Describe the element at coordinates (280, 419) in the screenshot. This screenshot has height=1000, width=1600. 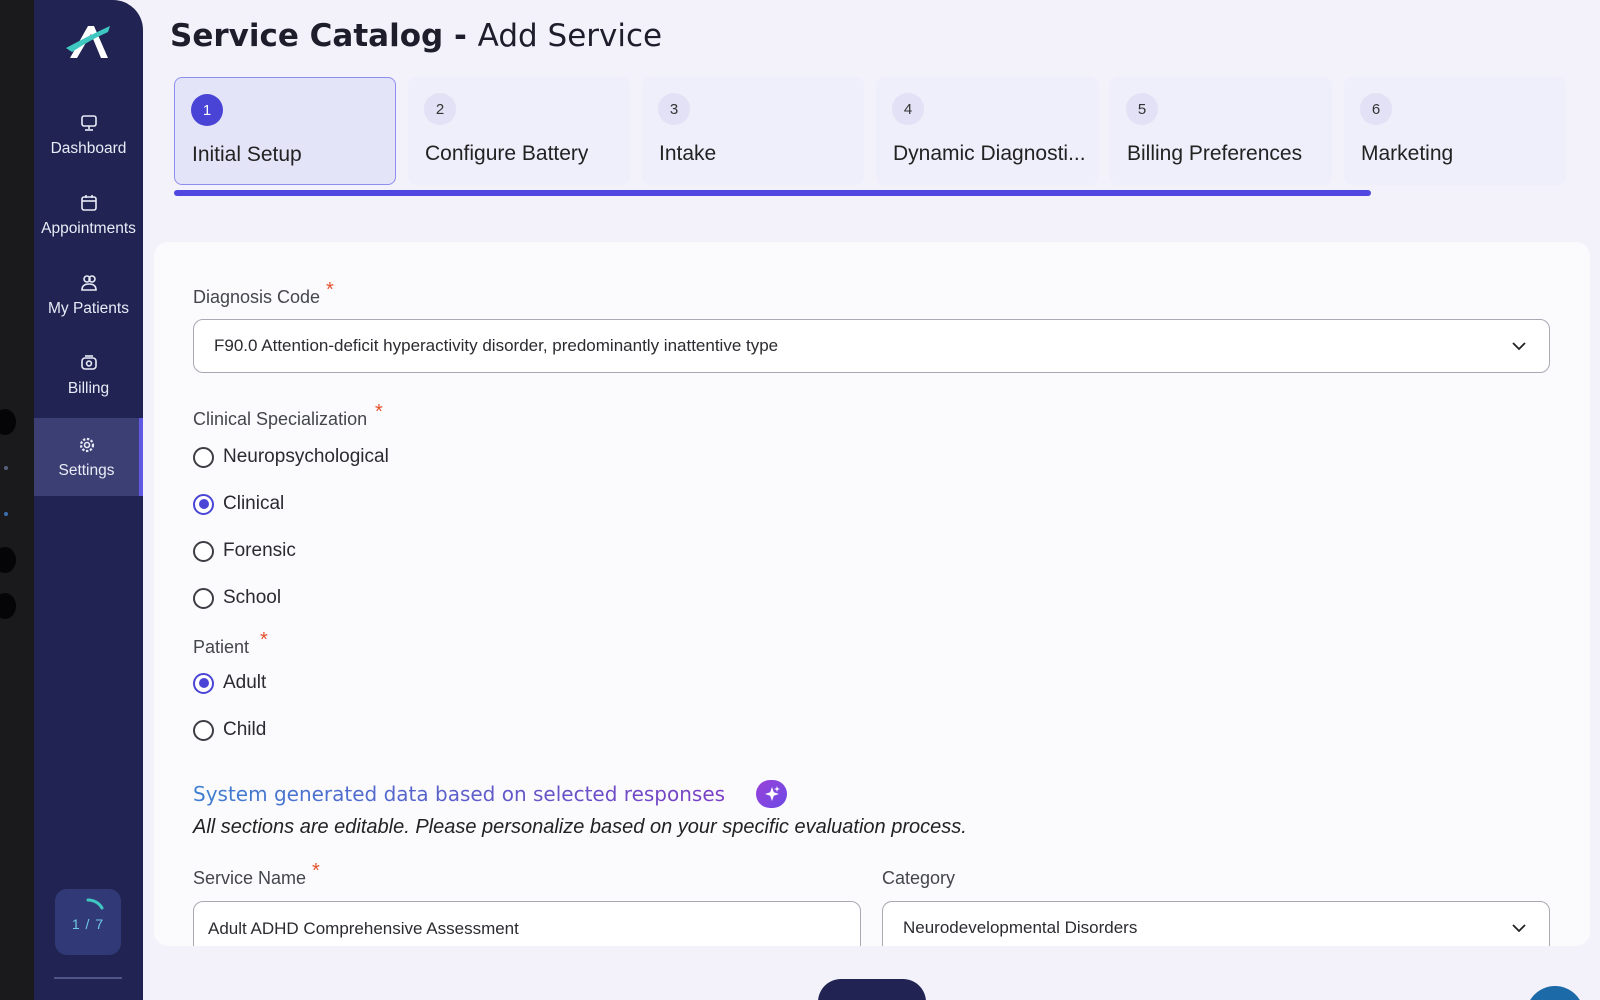
I see `clinical-specialization-label: Clinical Specialization` at that location.